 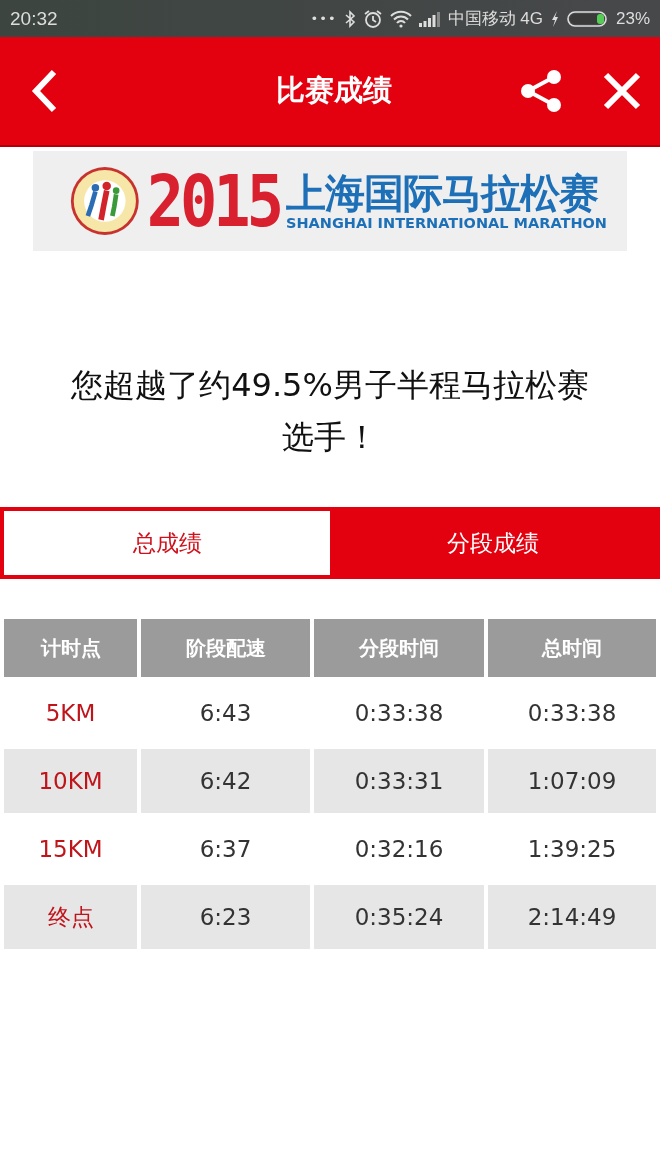 What do you see at coordinates (572, 781) in the screenshot?
I see `table-cell: 1:07:09` at bounding box center [572, 781].